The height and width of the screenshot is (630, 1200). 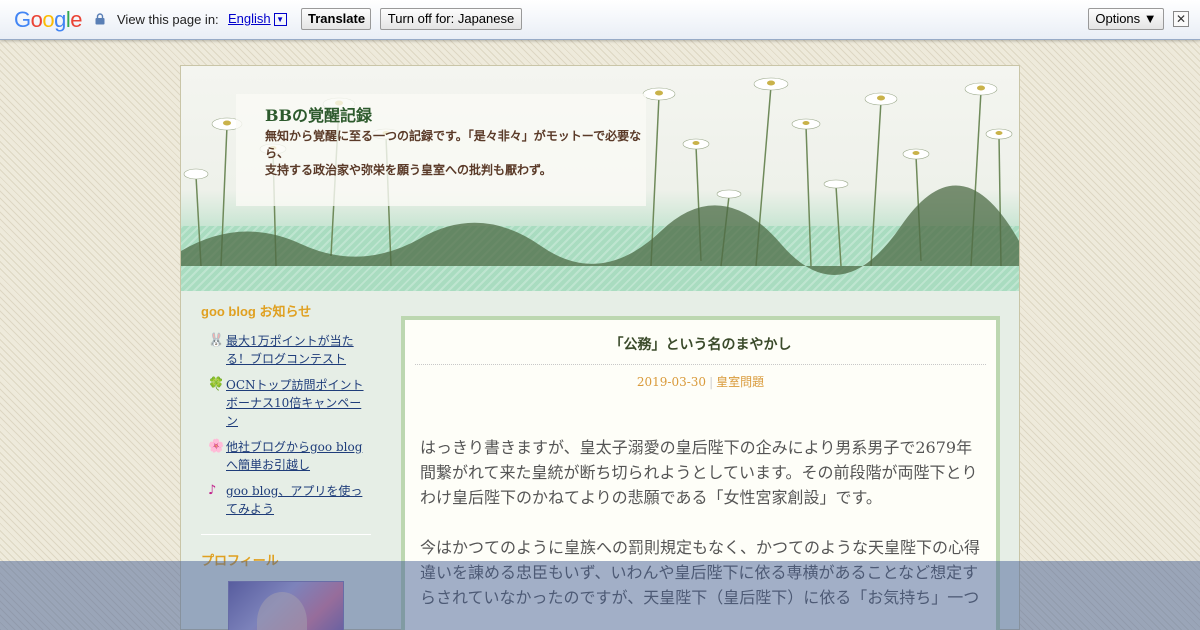 What do you see at coordinates (600, 595) in the screenshot?
I see `bottom-overlay` at bounding box center [600, 595].